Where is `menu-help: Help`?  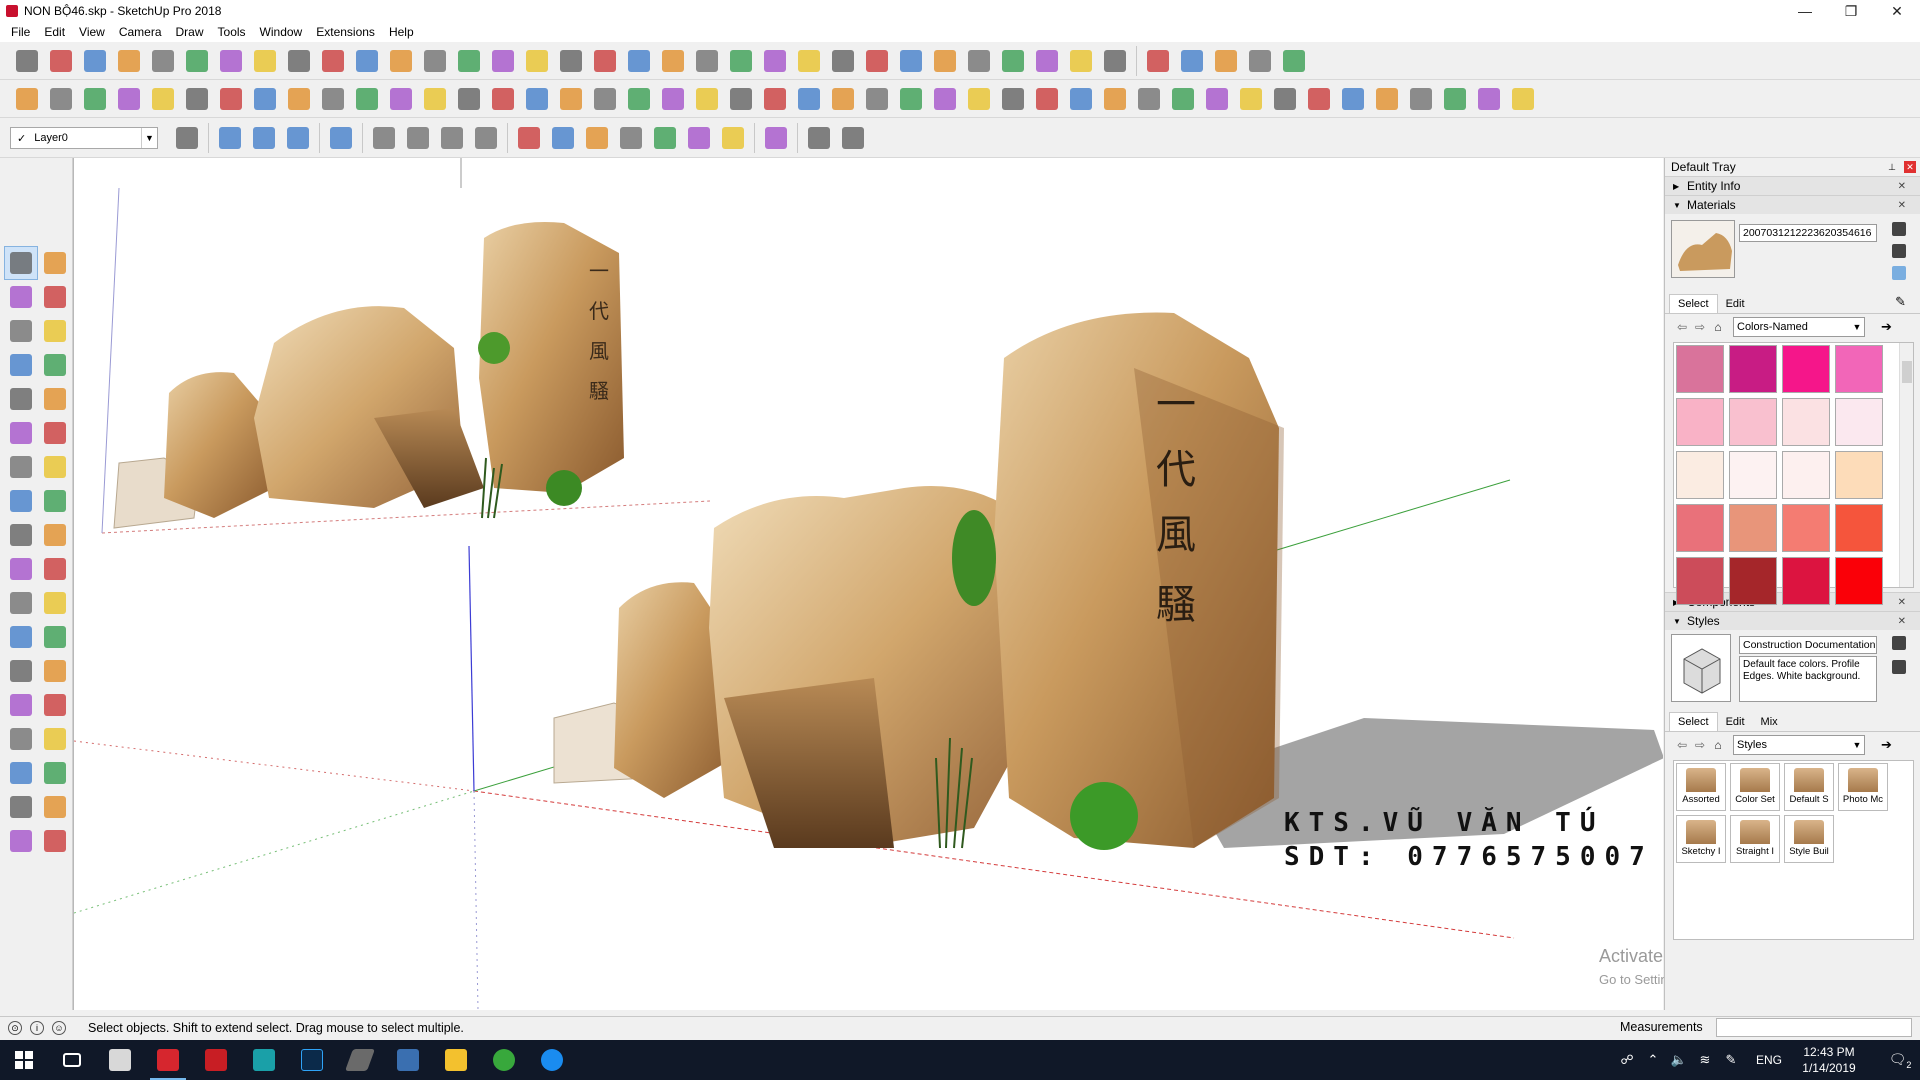
menu-help: Help is located at coordinates (401, 32).